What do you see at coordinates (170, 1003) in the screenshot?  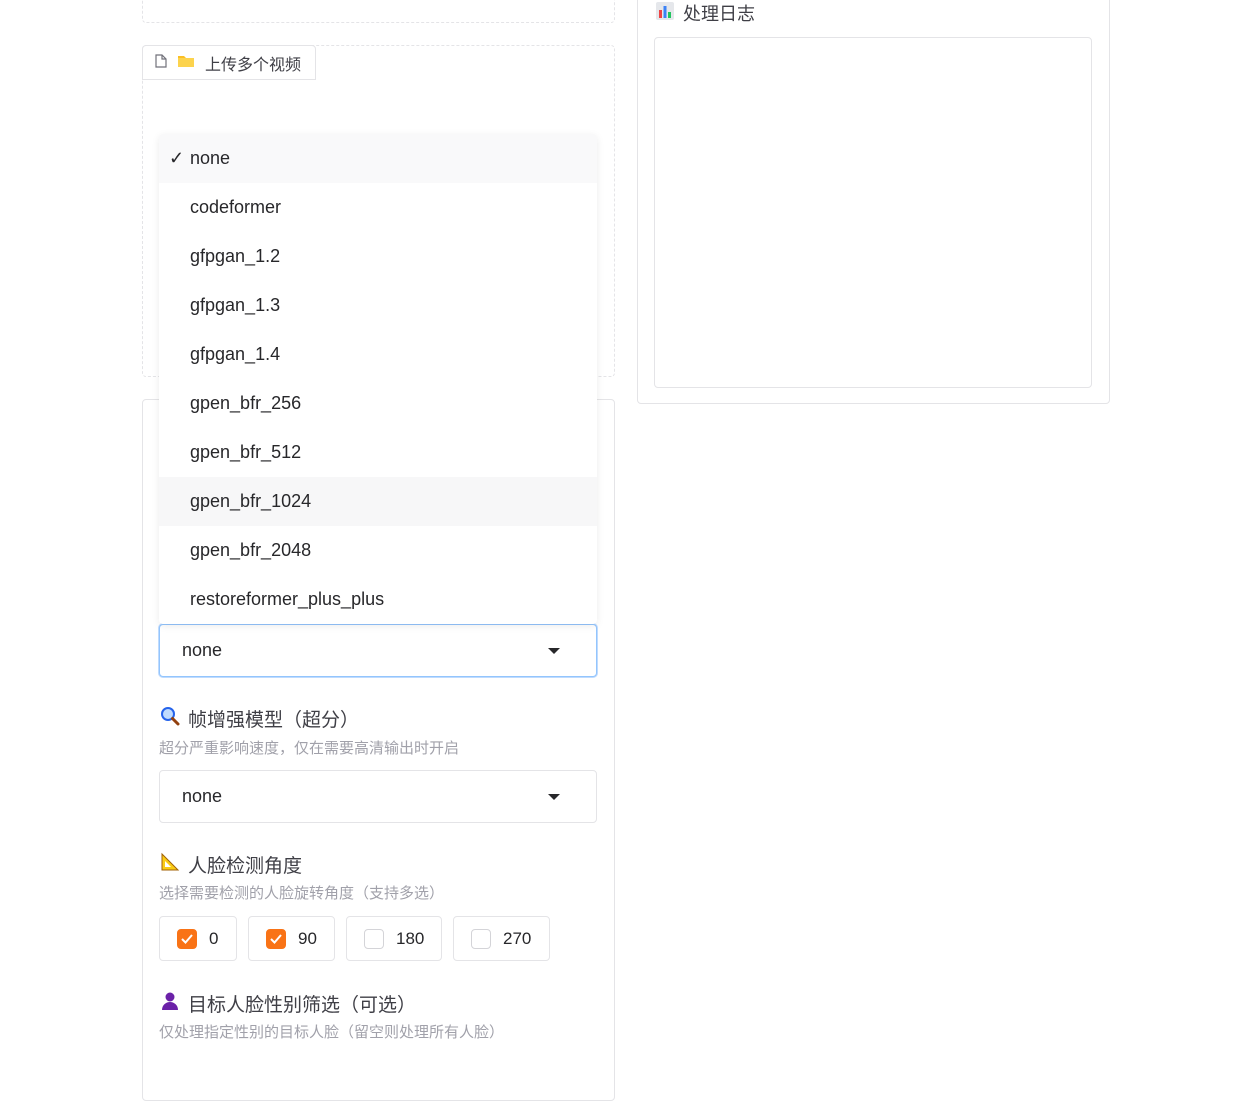 I see `person-icon` at bounding box center [170, 1003].